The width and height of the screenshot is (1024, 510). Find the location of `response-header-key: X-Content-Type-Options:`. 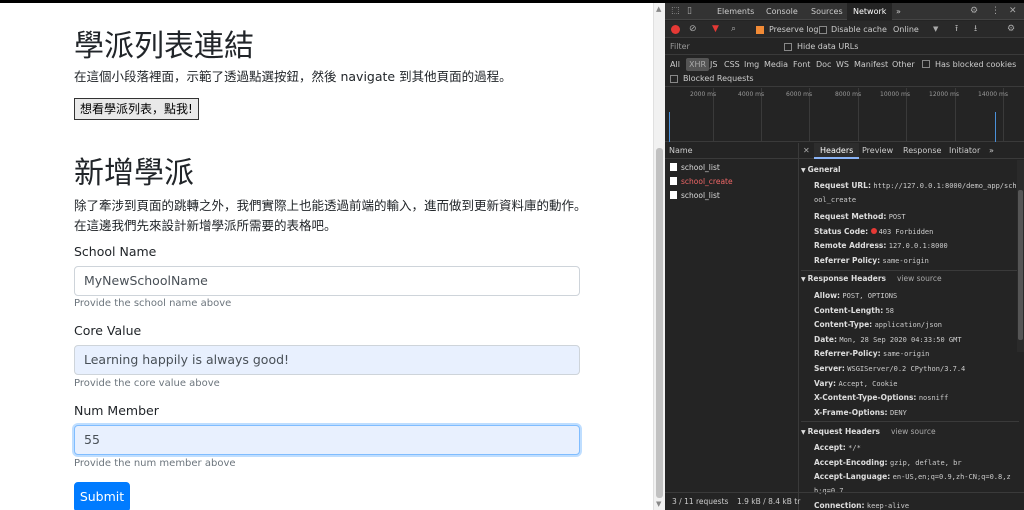

response-header-key: X-Content-Type-Options: is located at coordinates (865, 398).